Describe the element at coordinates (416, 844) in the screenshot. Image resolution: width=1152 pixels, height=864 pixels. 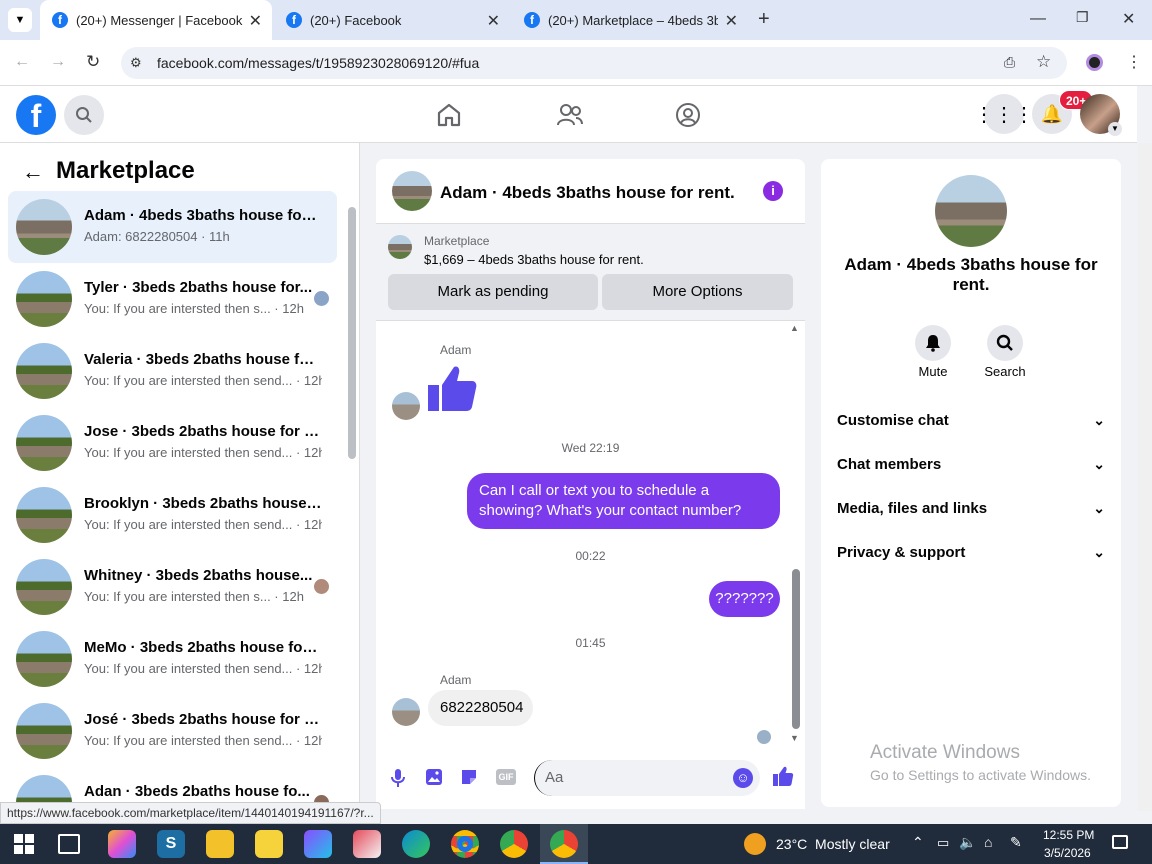
I see `edge-icon` at that location.